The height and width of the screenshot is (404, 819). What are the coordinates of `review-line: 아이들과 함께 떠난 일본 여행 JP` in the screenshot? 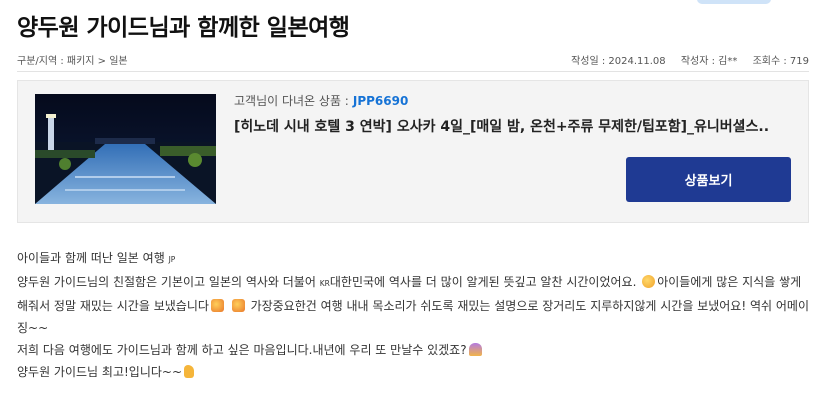 It's located at (413, 259).